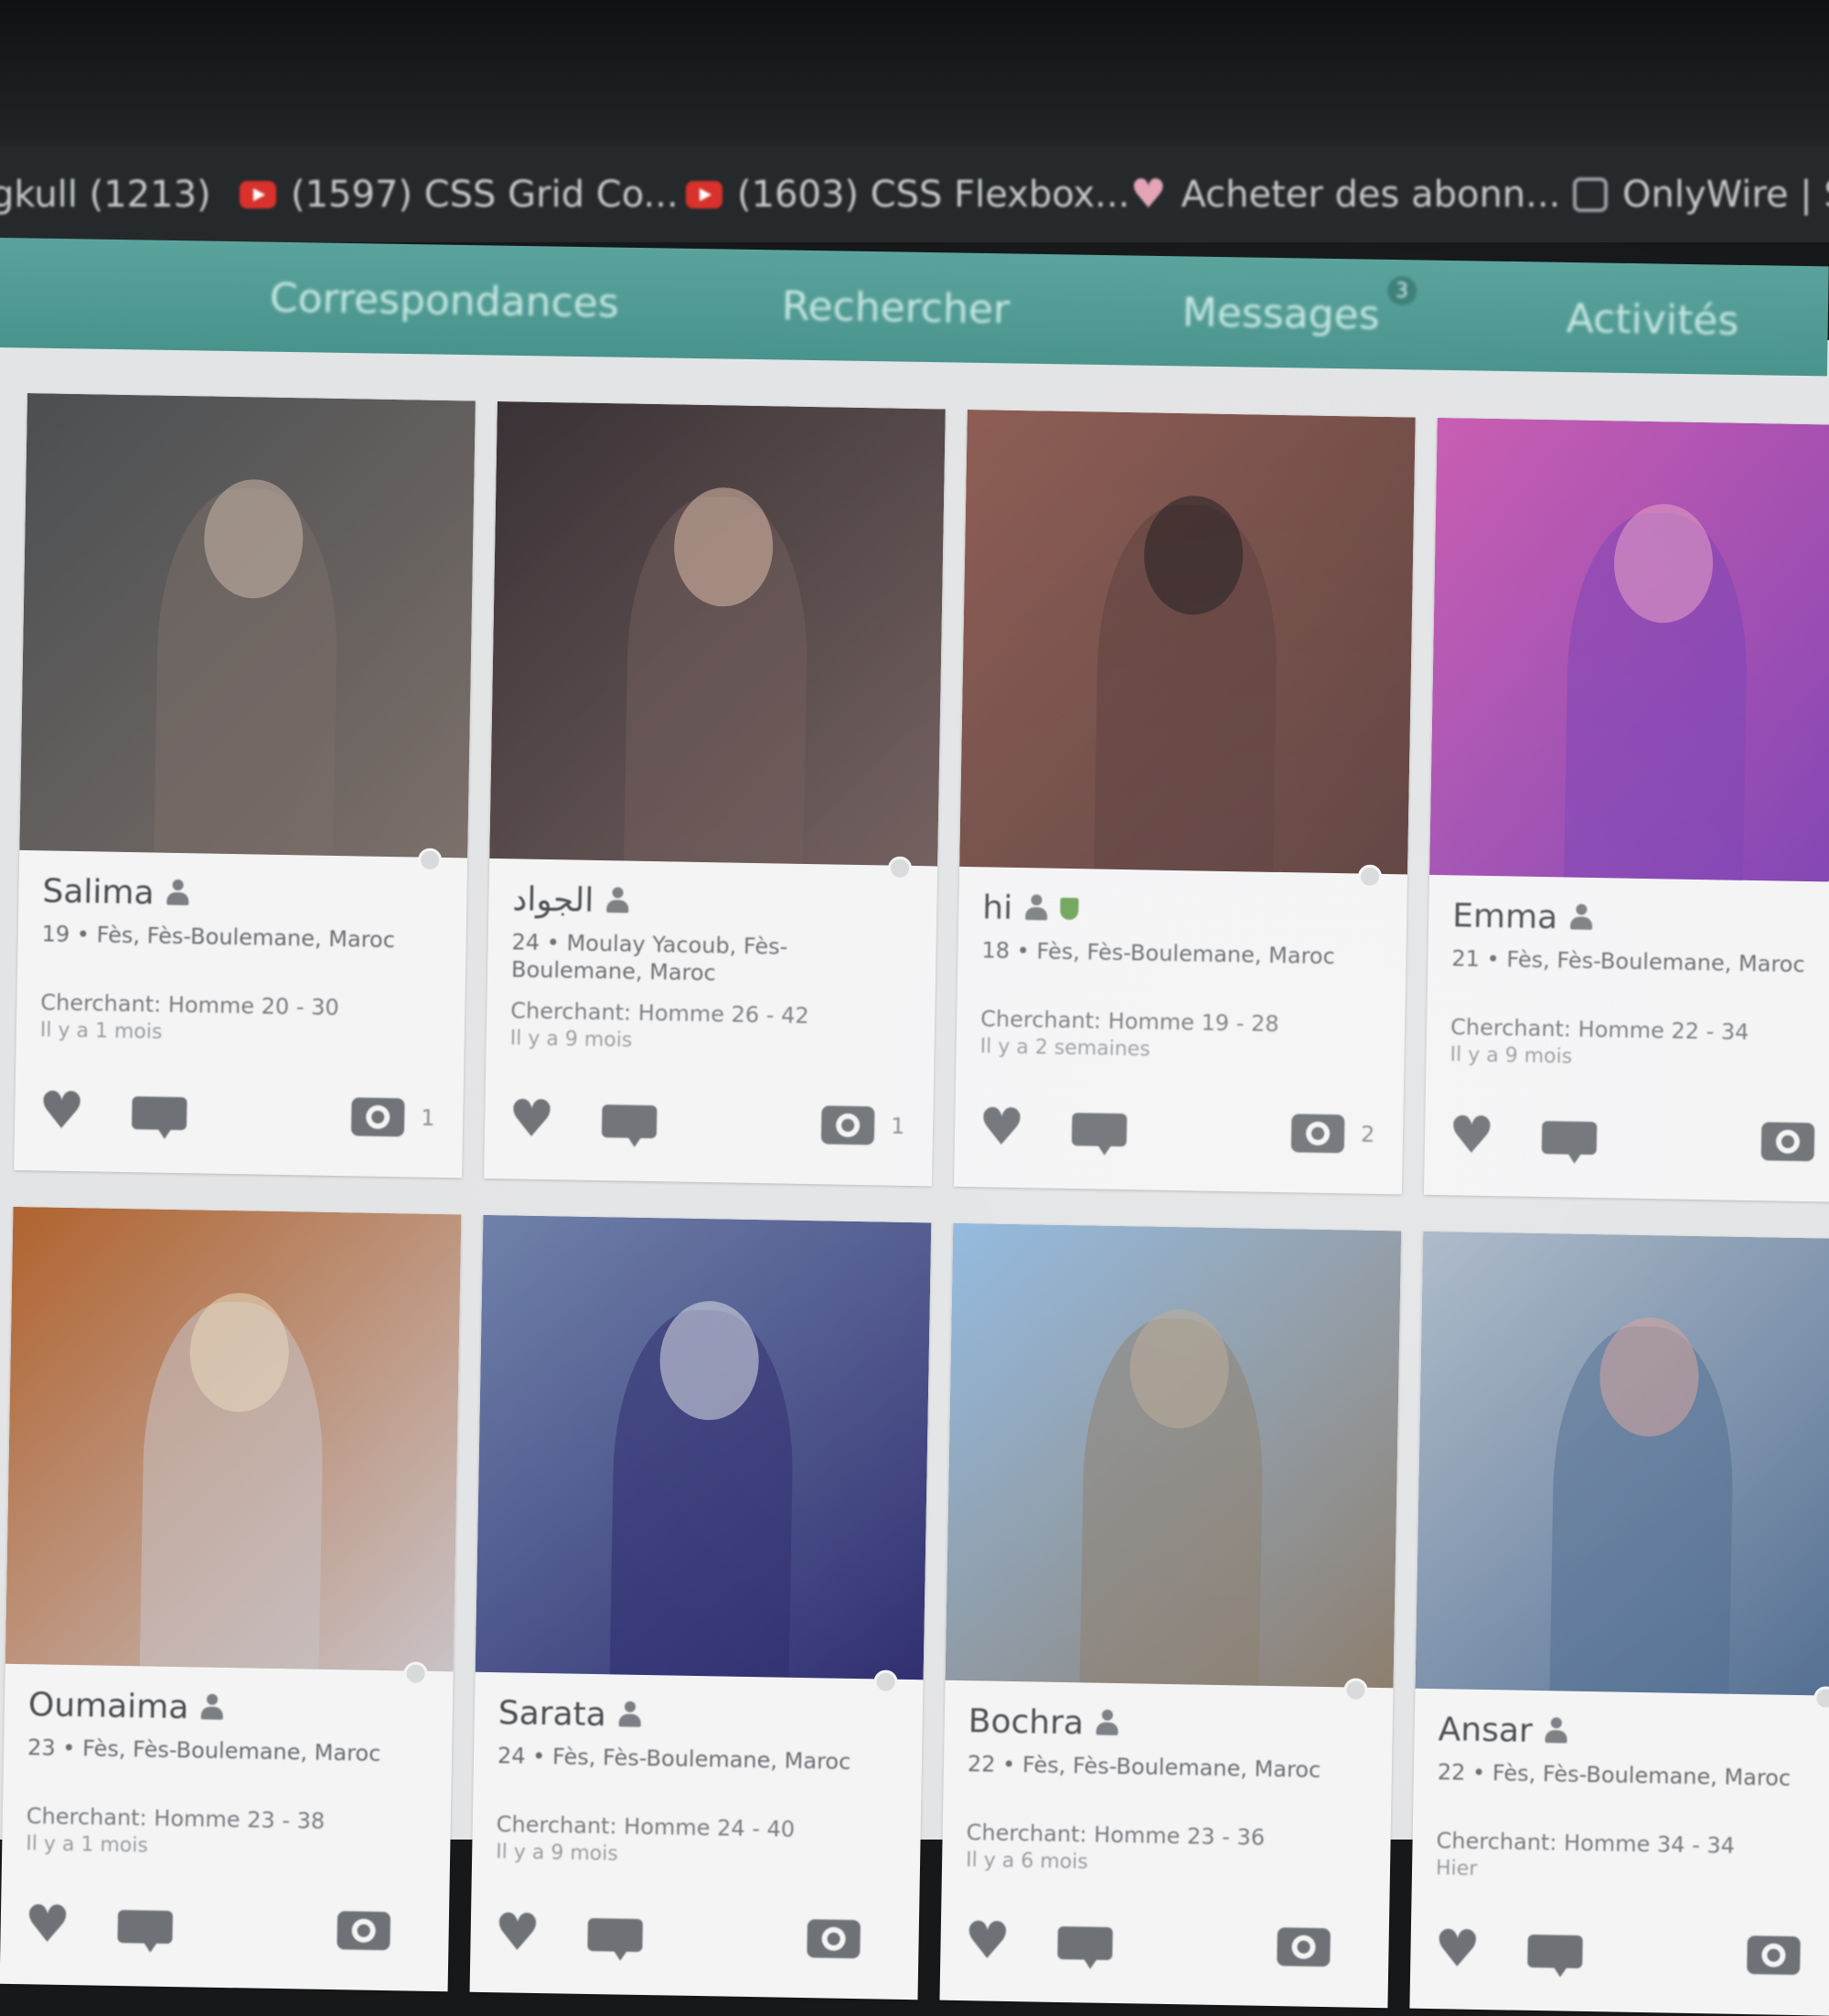 The image size is (1829, 2016). I want to click on profile-name: hi, so click(997, 908).